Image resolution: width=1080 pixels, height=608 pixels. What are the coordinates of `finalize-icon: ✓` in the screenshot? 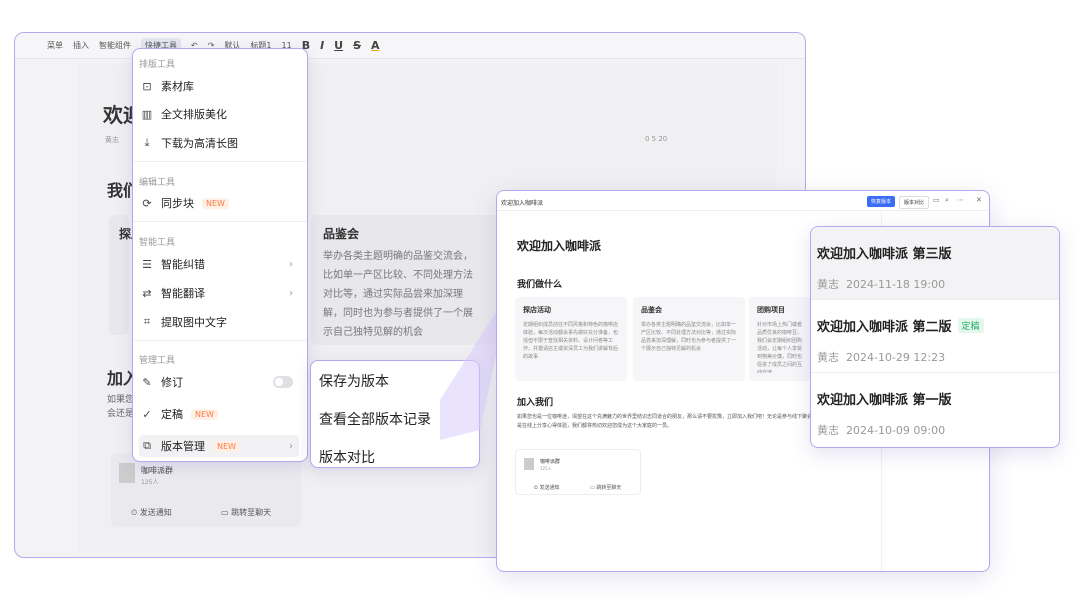 It's located at (147, 414).